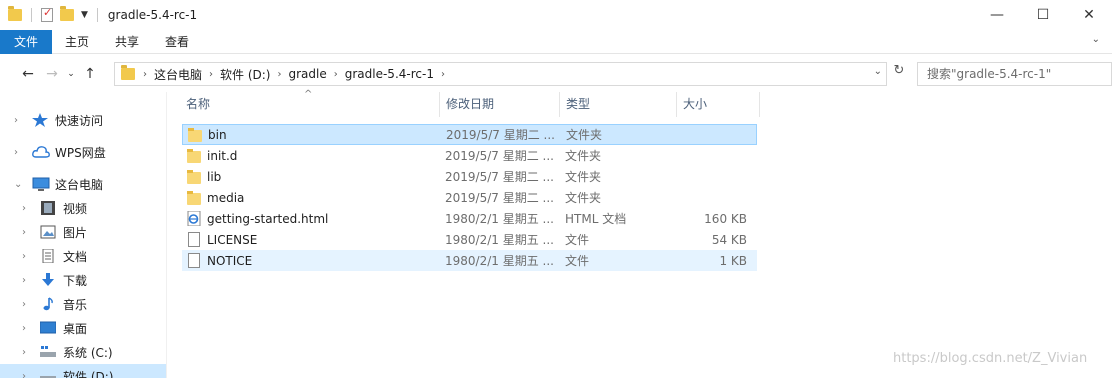 The height and width of the screenshot is (378, 1112). I want to click on column-date: 修改日期, so click(500, 104).